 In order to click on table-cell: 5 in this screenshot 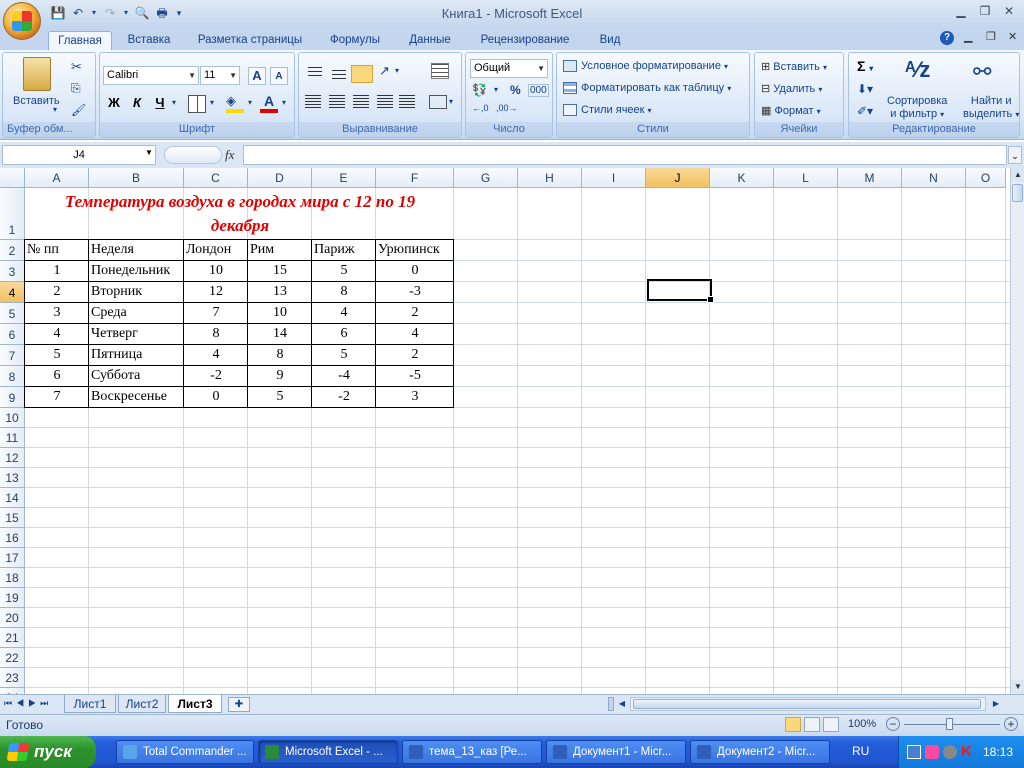, I will do `click(280, 397)`.